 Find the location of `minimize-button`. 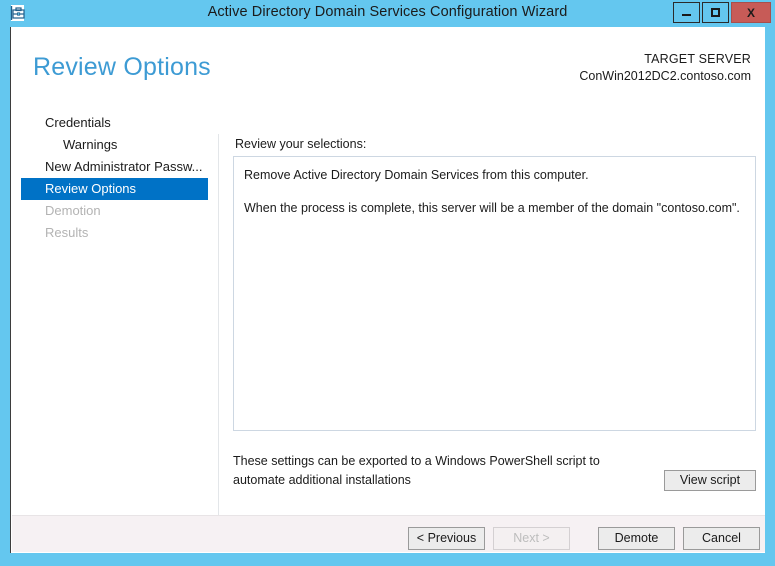

minimize-button is located at coordinates (686, 12).